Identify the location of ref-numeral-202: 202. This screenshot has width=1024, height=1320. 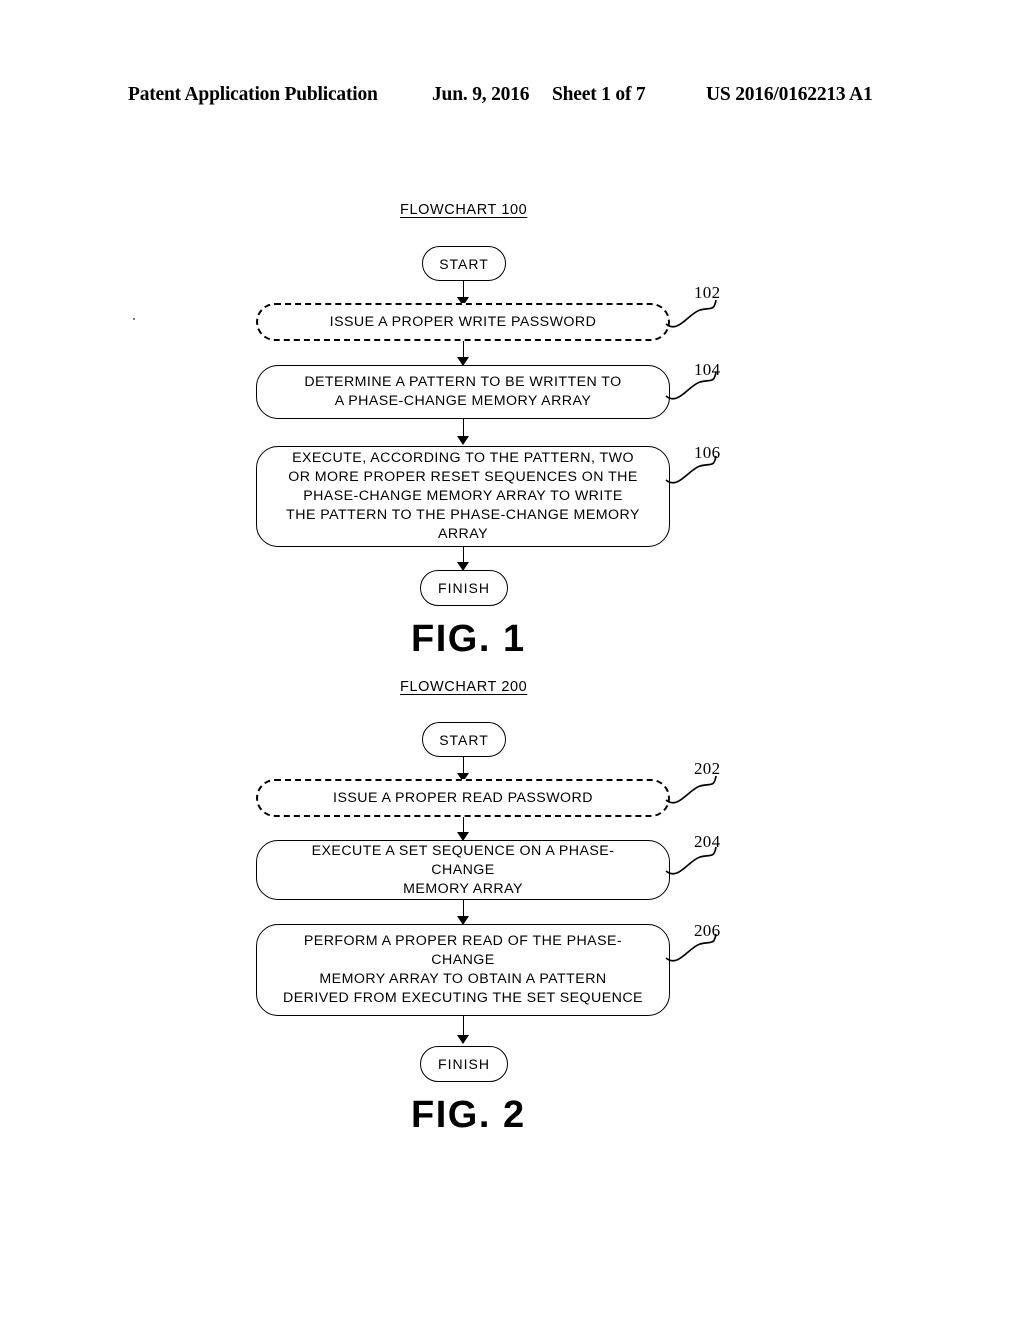
(707, 768).